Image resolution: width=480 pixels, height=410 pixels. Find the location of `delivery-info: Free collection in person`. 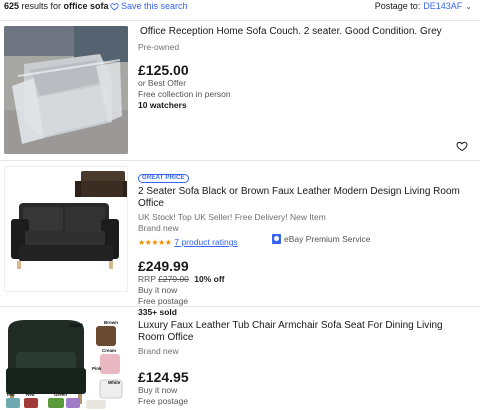

delivery-info: Free collection in person is located at coordinates (184, 94).